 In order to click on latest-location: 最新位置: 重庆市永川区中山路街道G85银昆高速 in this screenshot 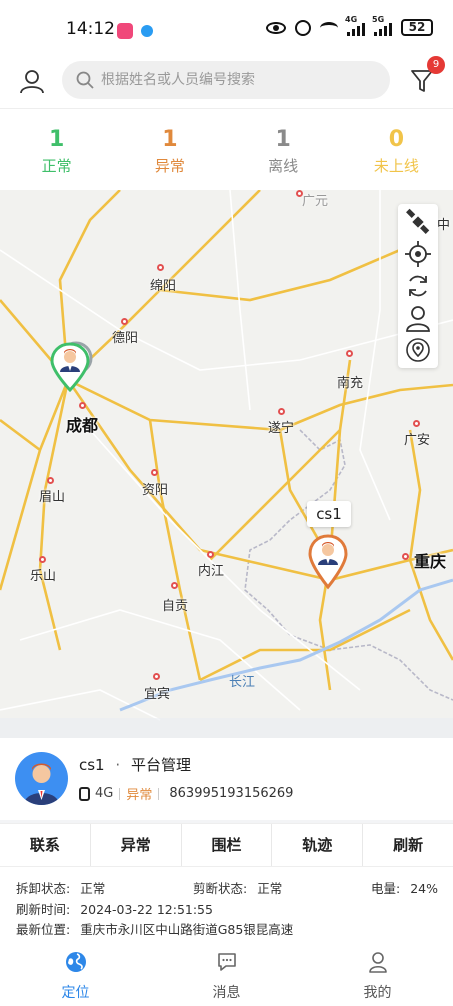, I will do `click(154, 928)`.